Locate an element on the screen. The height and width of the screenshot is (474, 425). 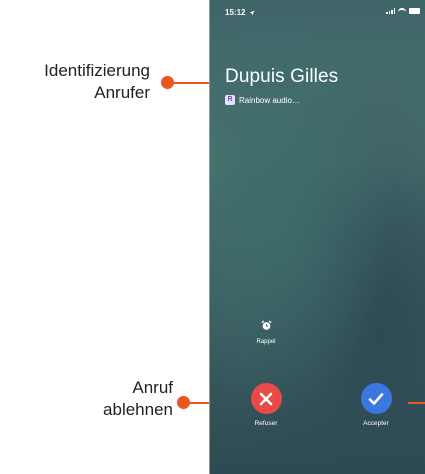
annotation-decline-line1: Anruf is located at coordinates (152, 387).